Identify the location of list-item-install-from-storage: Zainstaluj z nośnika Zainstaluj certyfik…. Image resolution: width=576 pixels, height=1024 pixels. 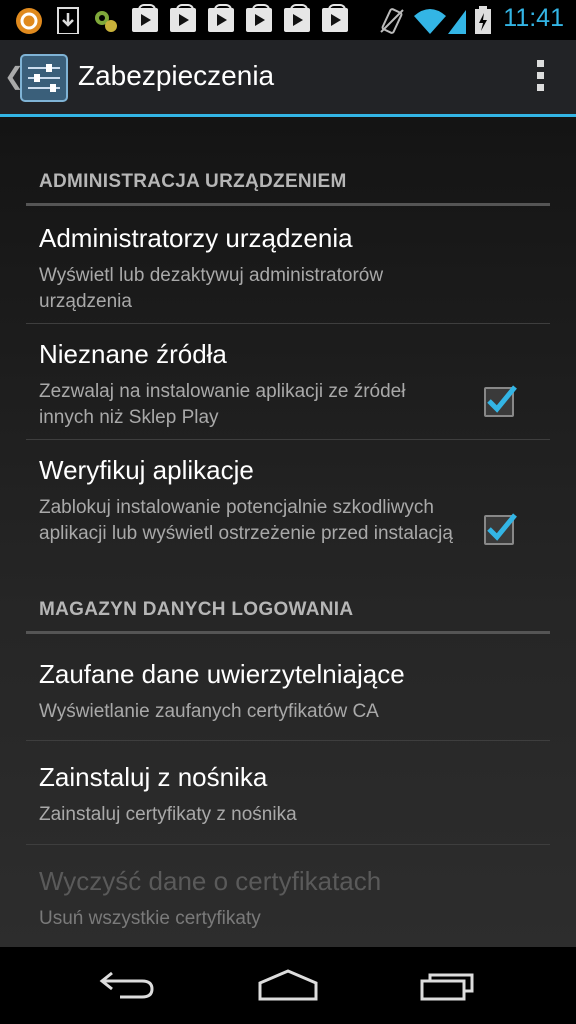
(288, 802).